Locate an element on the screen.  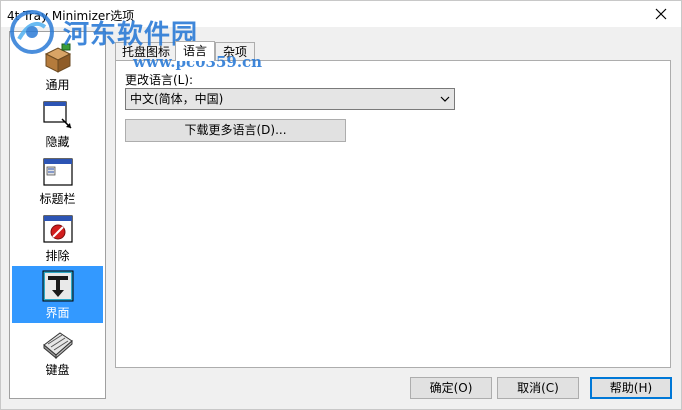
change-language-label: 更改语言(L): is located at coordinates (159, 80).